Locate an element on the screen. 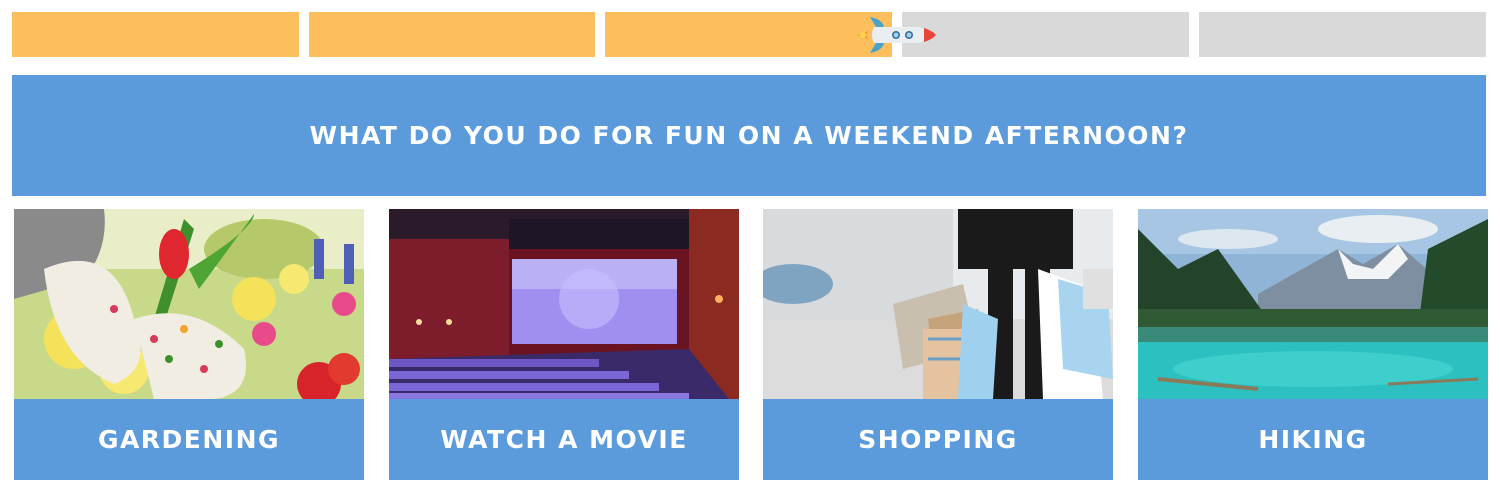 This screenshot has width=1500, height=500. hiking-photo is located at coordinates (1313, 304).